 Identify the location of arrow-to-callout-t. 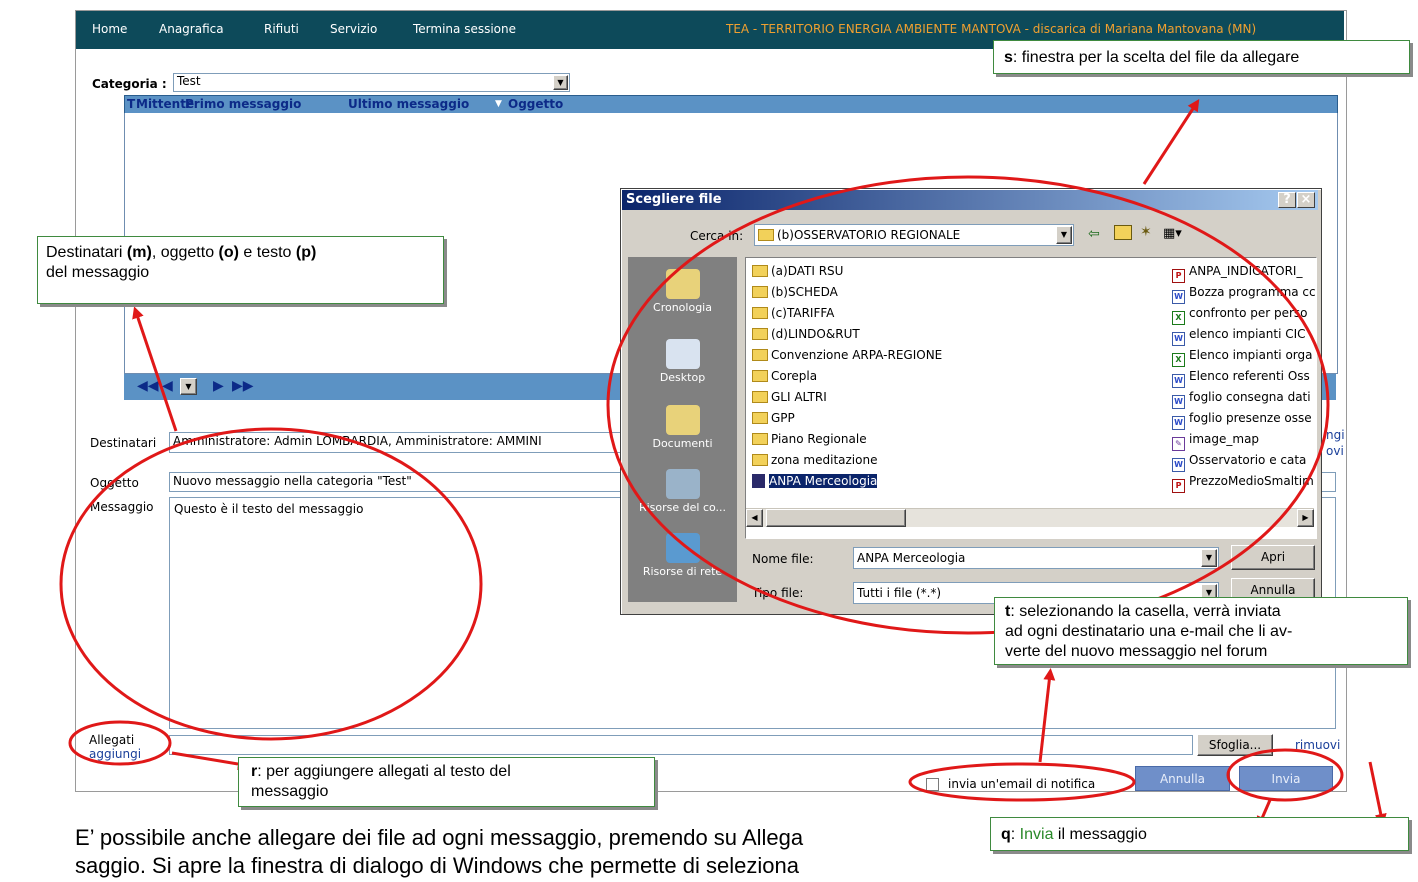
(1047, 715).